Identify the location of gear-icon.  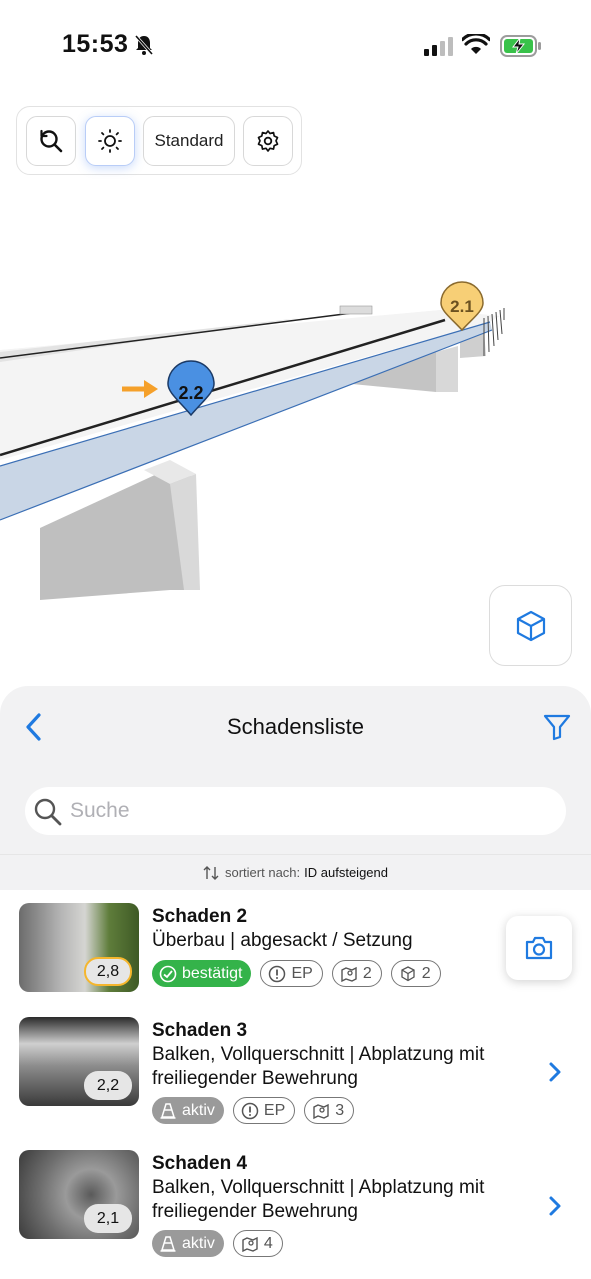
(268, 141).